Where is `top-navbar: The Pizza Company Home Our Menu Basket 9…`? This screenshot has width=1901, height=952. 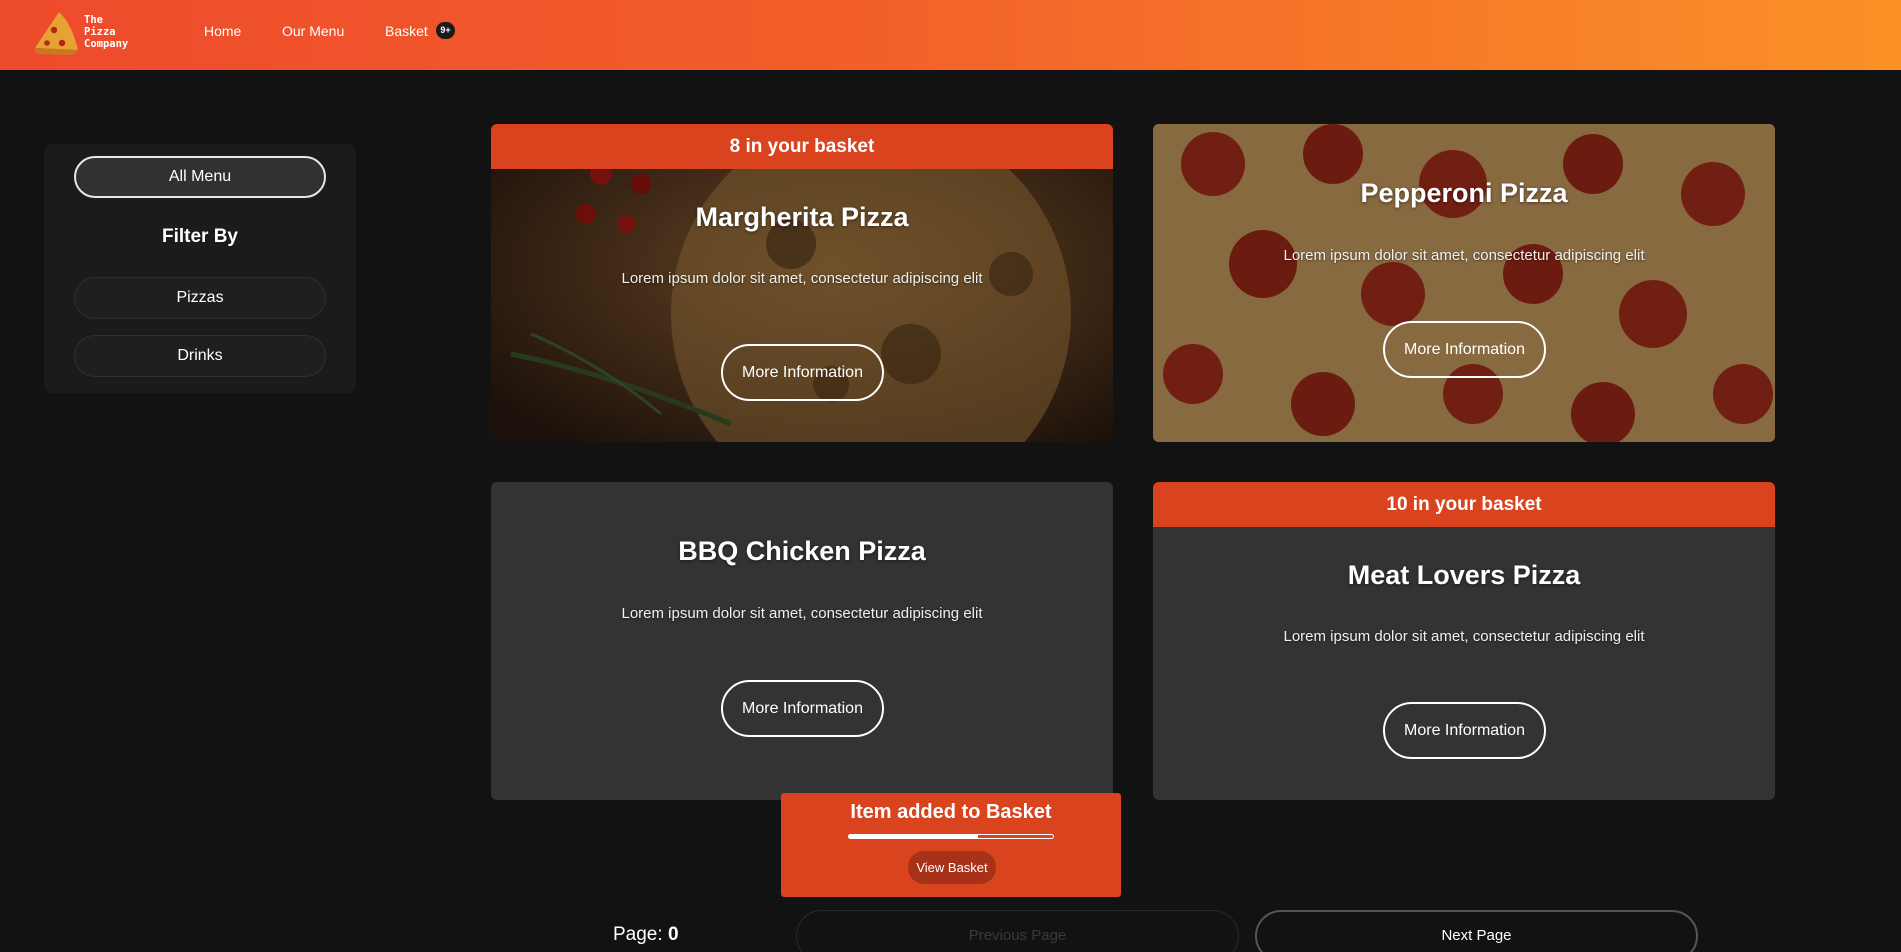 top-navbar: The Pizza Company Home Our Menu Basket 9… is located at coordinates (950, 35).